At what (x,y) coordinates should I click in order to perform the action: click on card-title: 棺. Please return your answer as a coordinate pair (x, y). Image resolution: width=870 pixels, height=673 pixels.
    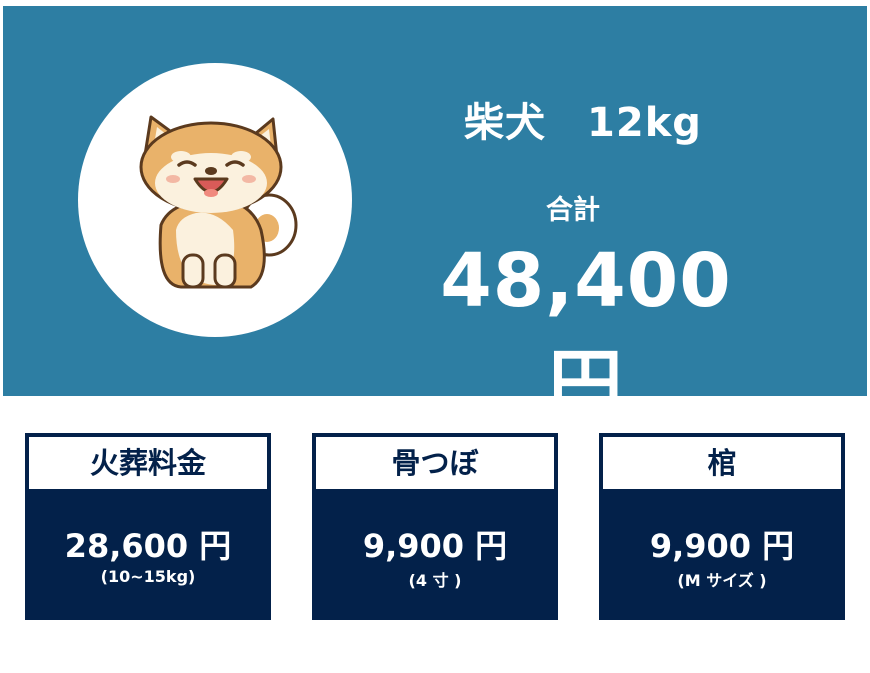
    Looking at the image, I should click on (722, 463).